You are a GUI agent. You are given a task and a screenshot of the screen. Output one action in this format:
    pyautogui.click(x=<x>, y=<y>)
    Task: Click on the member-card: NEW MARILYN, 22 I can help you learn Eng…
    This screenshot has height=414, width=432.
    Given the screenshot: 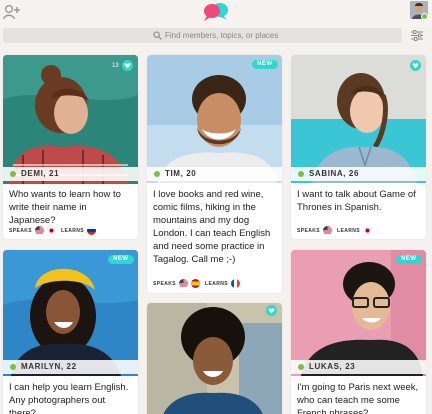 What is the action you would take?
    pyautogui.click(x=70, y=332)
    